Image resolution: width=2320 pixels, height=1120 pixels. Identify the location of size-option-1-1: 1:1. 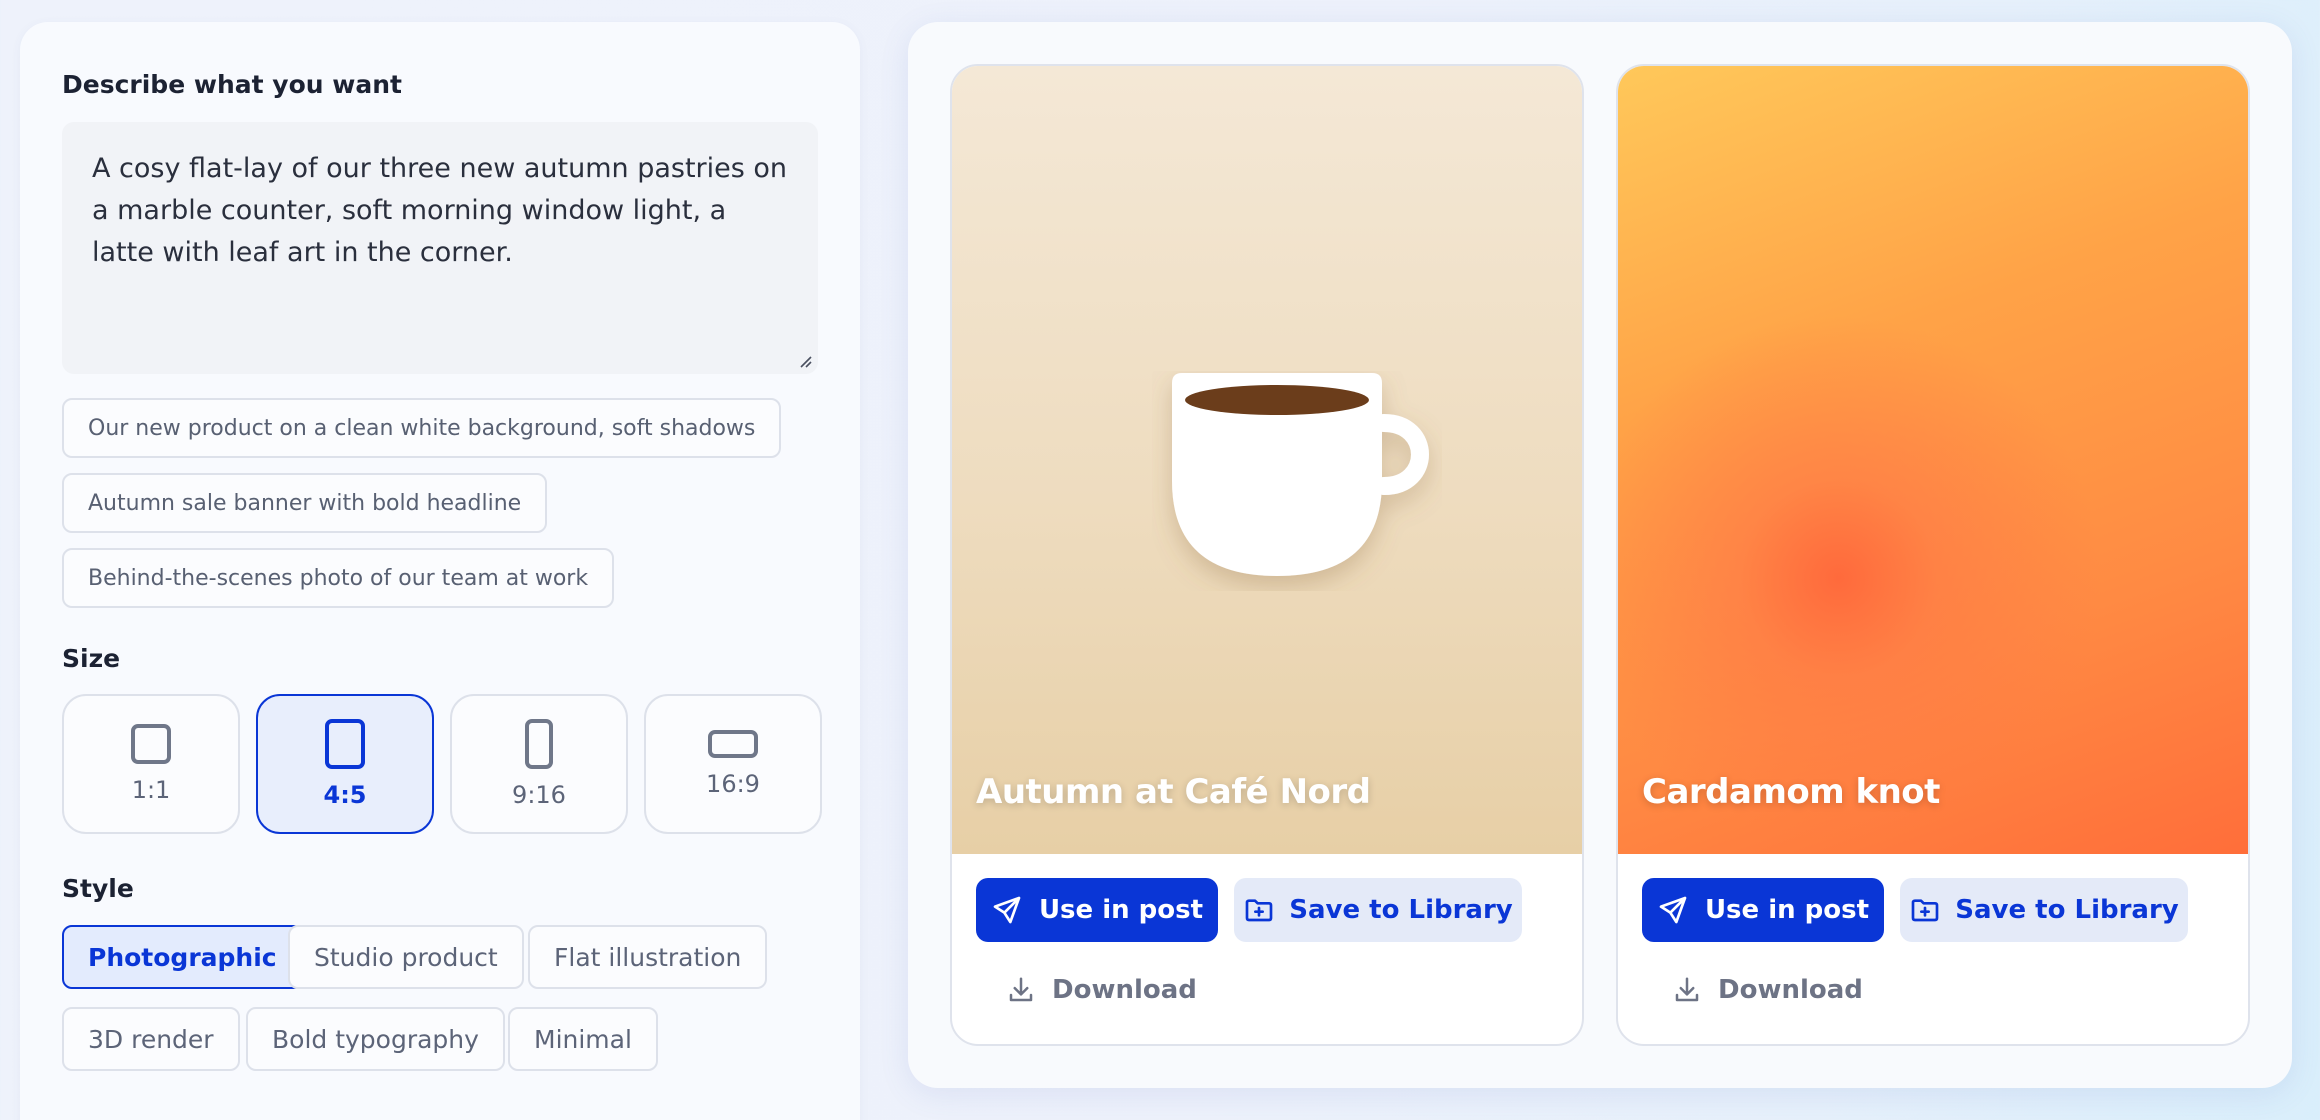
(151, 764).